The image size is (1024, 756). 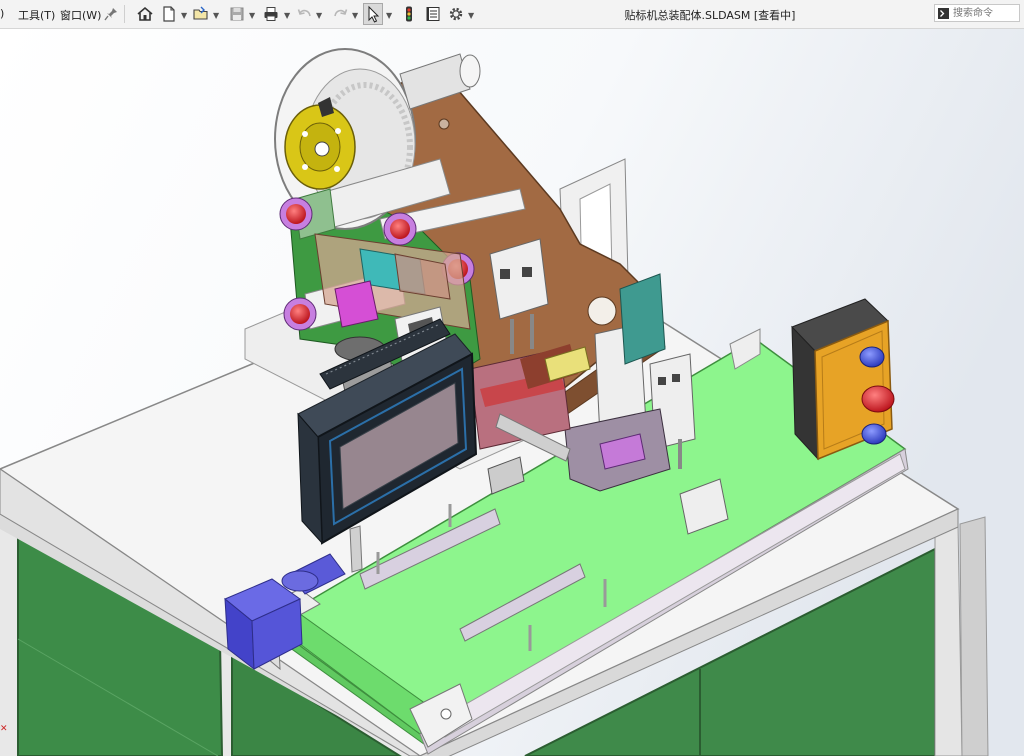 I want to click on save-dropdown-chevron-down-icon: ▼, so click(x=252, y=15).